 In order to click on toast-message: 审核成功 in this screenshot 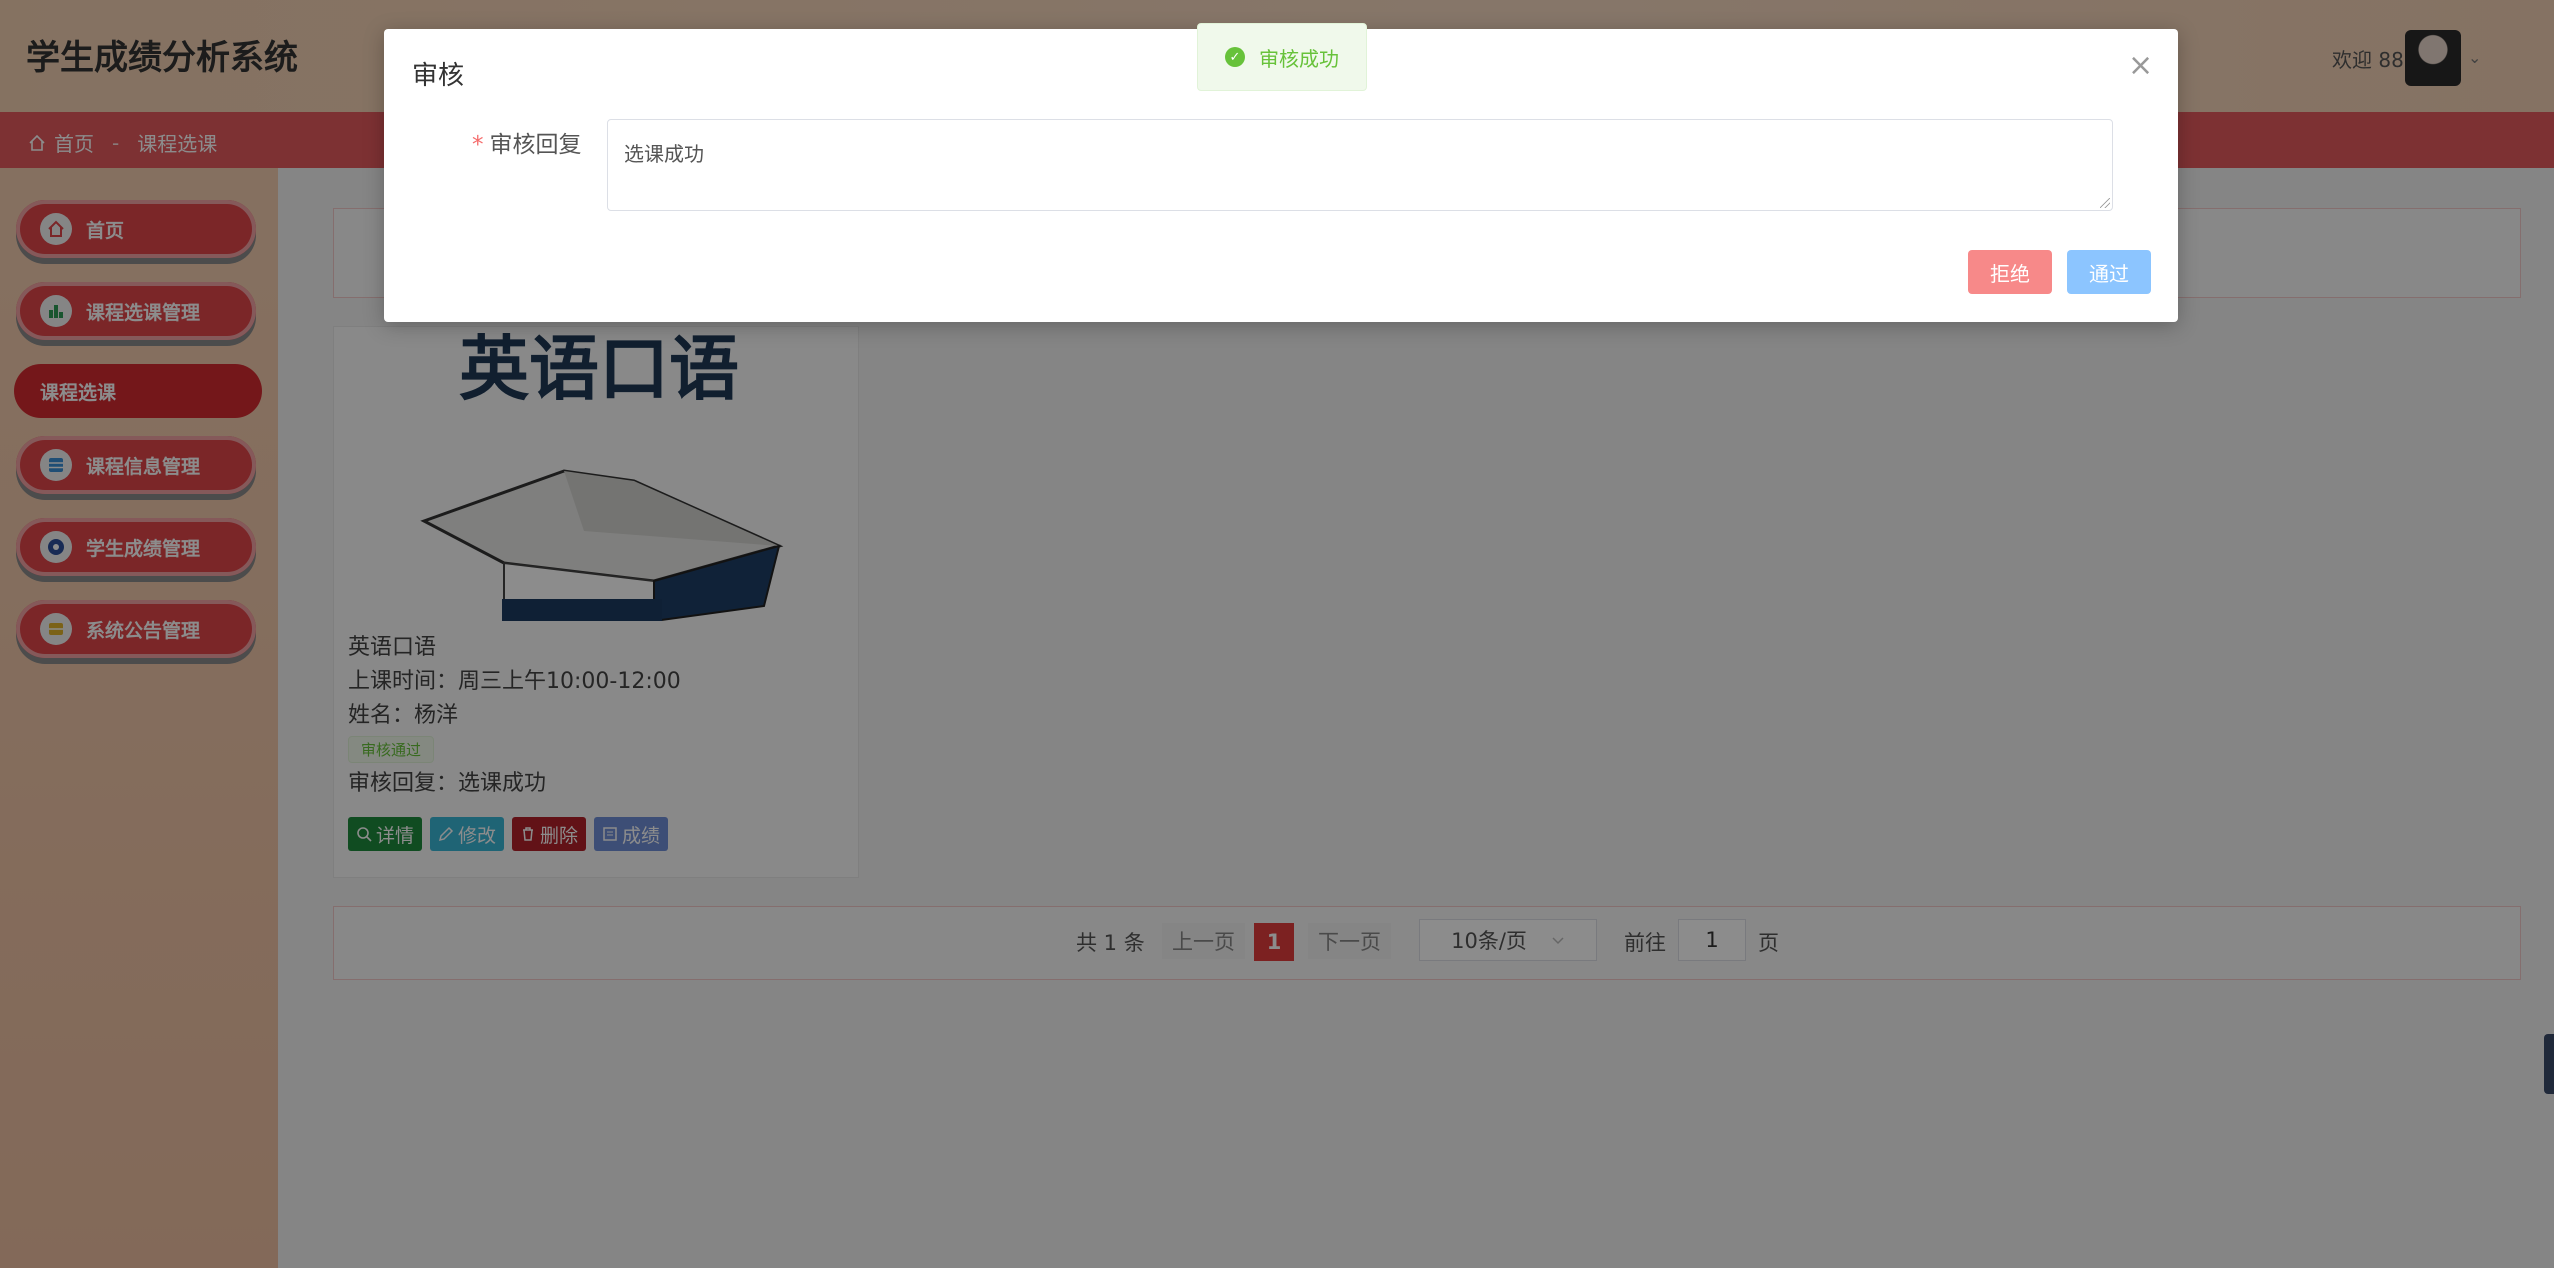, I will do `click(1299, 58)`.